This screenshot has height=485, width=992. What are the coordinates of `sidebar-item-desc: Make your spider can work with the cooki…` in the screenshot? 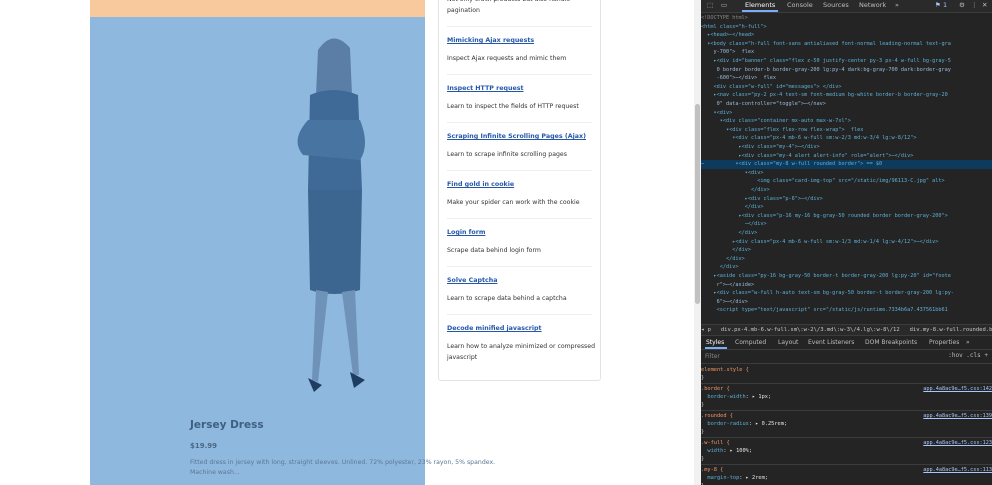 It's located at (513, 202).